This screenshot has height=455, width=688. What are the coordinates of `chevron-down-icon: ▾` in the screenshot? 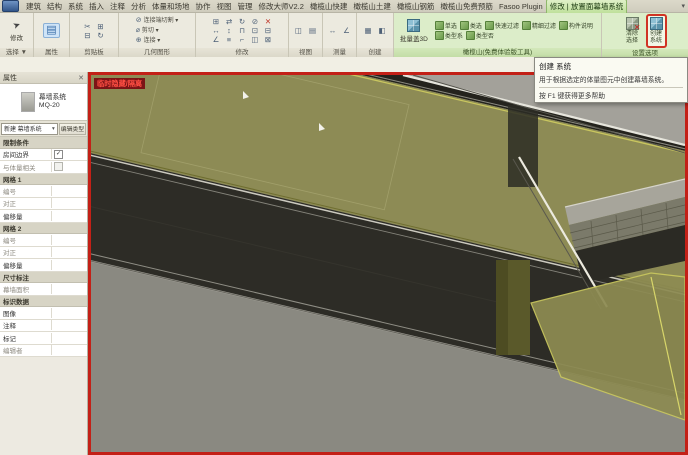 It's located at (53, 128).